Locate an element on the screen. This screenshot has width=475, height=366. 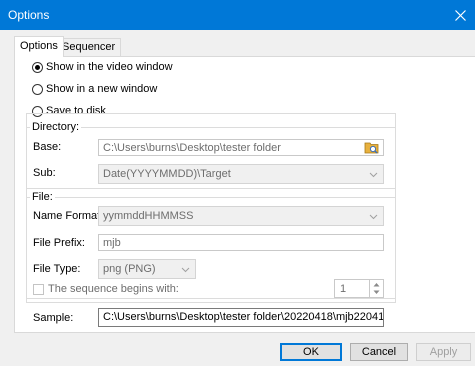
close-icon is located at coordinates (460, 15).